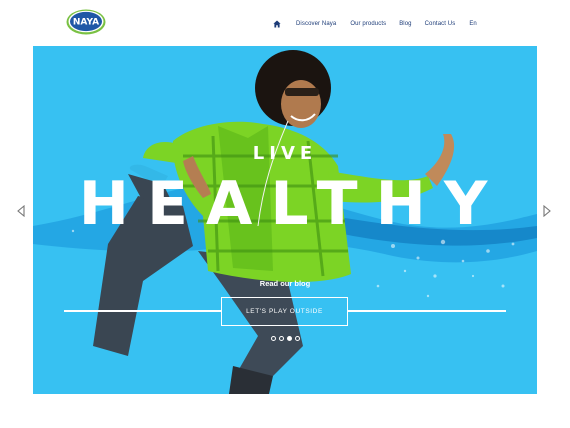 Image resolution: width=570 pixels, height=428 pixels. I want to click on divider-right, so click(427, 311).